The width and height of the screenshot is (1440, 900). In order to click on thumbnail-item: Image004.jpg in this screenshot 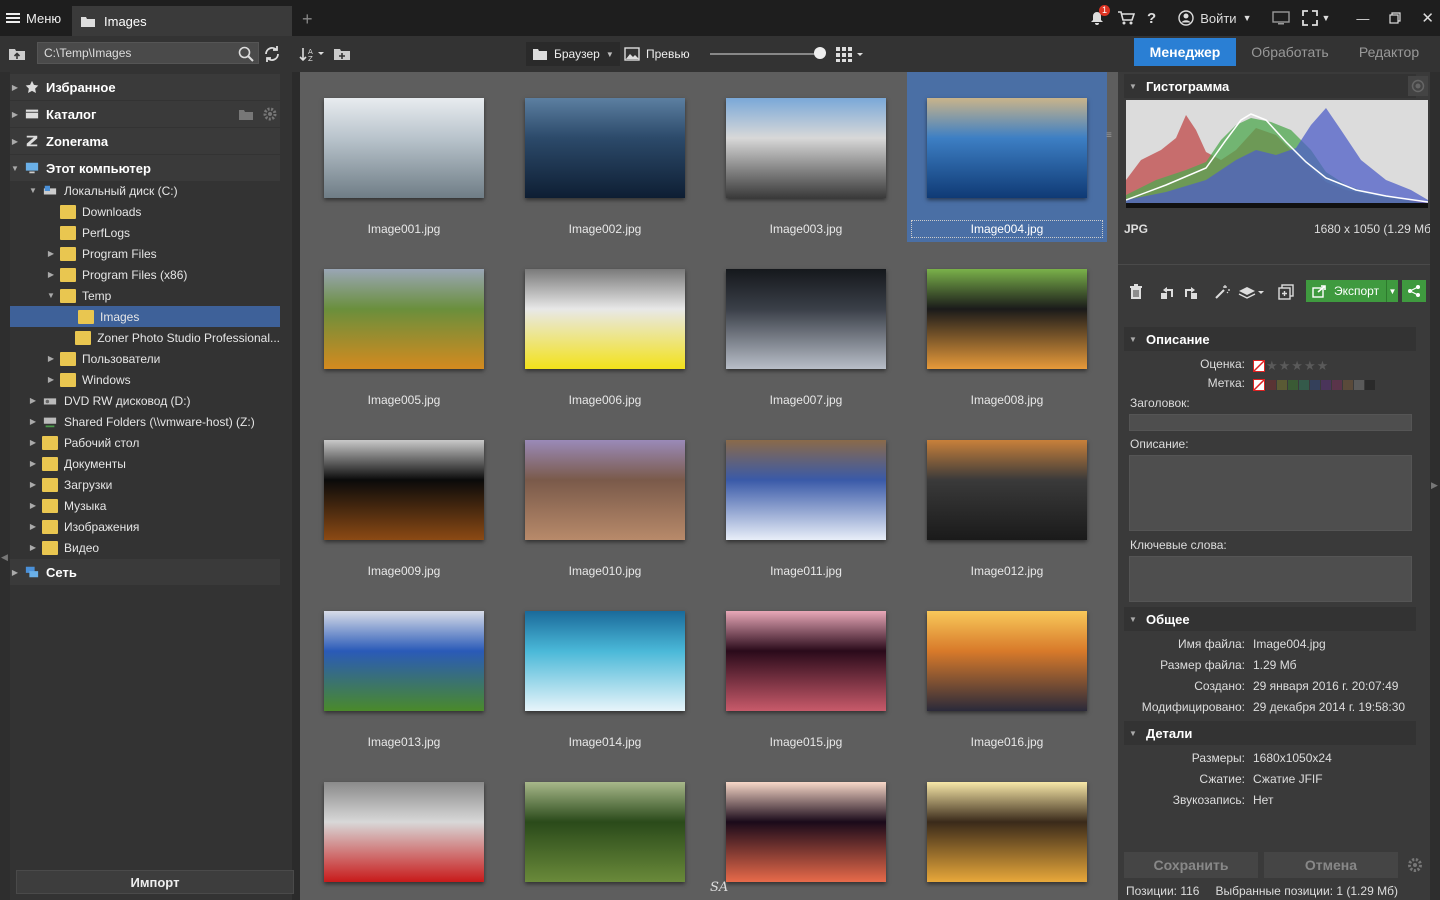, I will do `click(1007, 157)`.